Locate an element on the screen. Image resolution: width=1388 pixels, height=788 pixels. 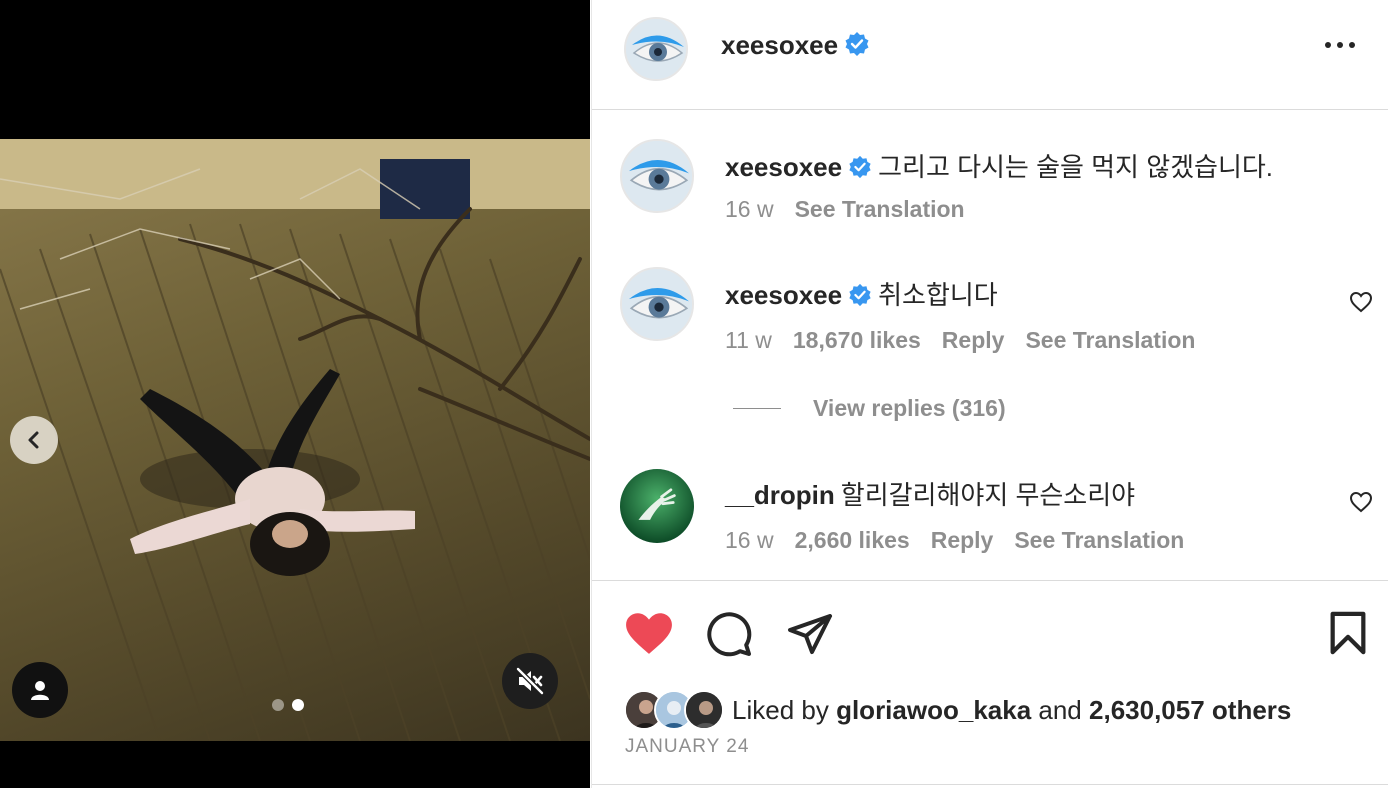
comment-meta: 16 w See Translation is located at coordinates (855, 209).